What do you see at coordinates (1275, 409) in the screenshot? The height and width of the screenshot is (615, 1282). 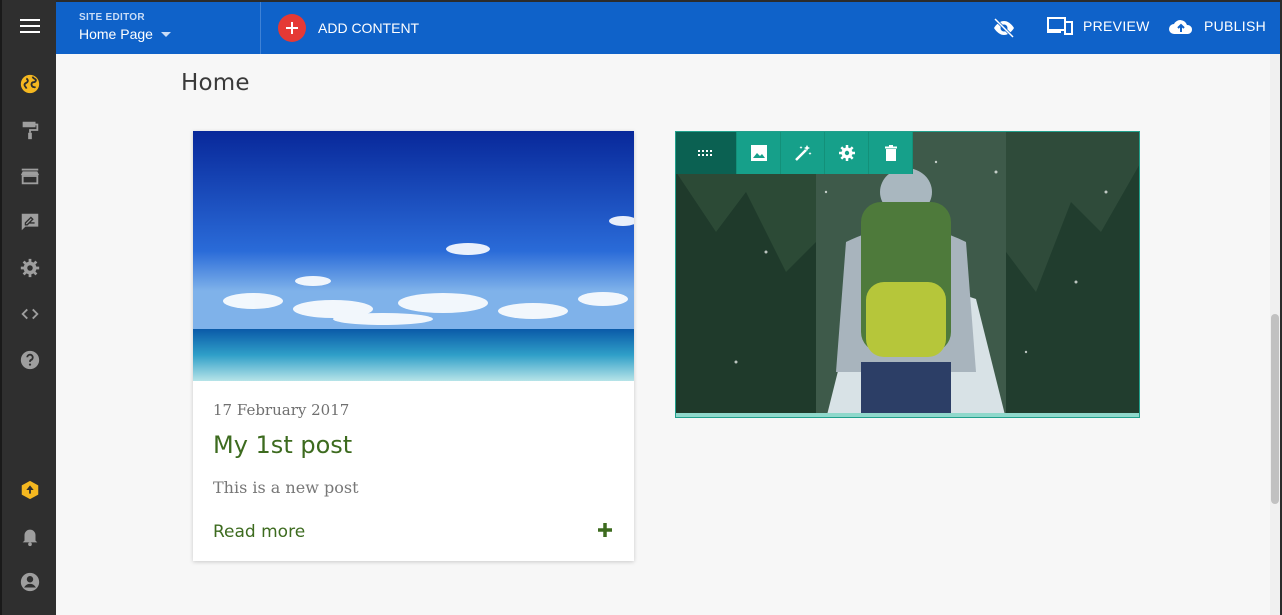 I see `scrollbar-thumb` at bounding box center [1275, 409].